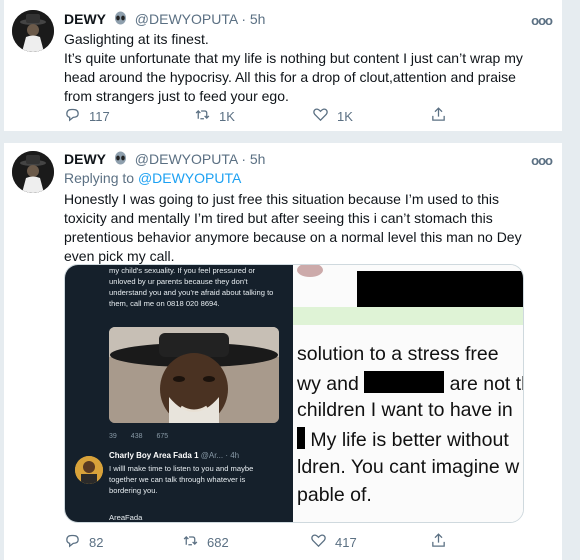 Image resolution: width=580 pixels, height=560 pixels. I want to click on portrait-photo, so click(194, 375).